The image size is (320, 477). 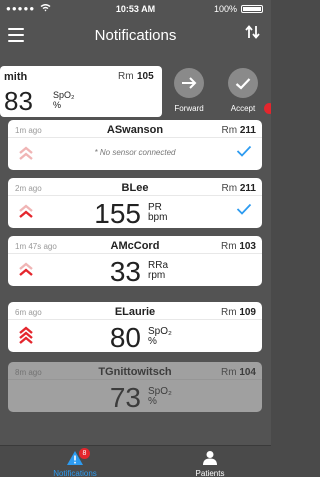 I want to click on alert-card: 1m 47s ago AMcCord Rm 103 33 RRa rpm, so click(x=135, y=261).